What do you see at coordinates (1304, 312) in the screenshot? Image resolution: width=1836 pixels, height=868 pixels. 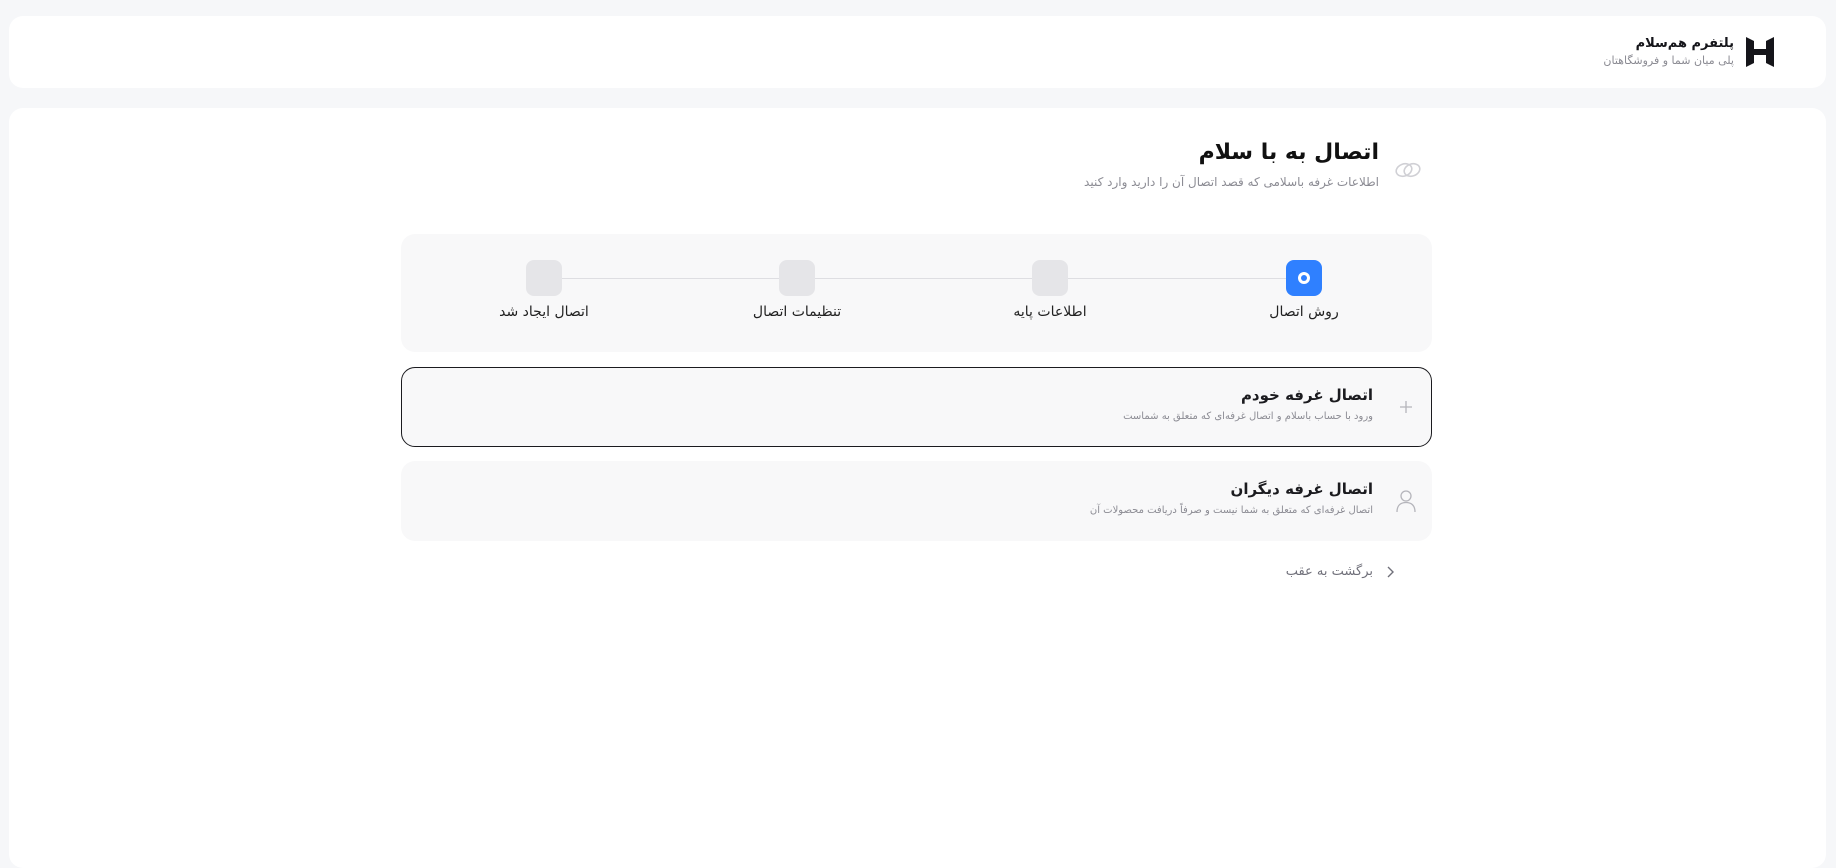 I see `step-label: روش اتصال` at bounding box center [1304, 312].